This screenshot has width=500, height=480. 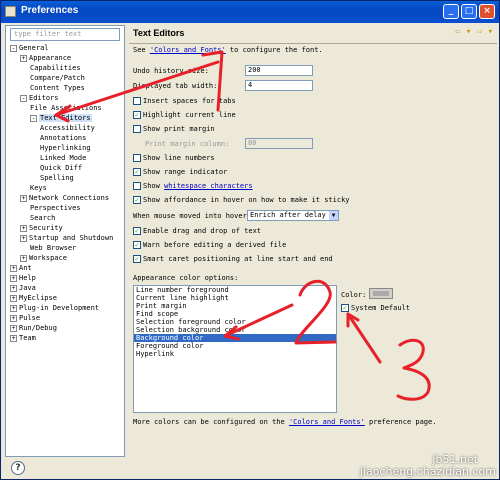 I want to click on color-list-item: Selection foreground color, so click(x=235, y=322).